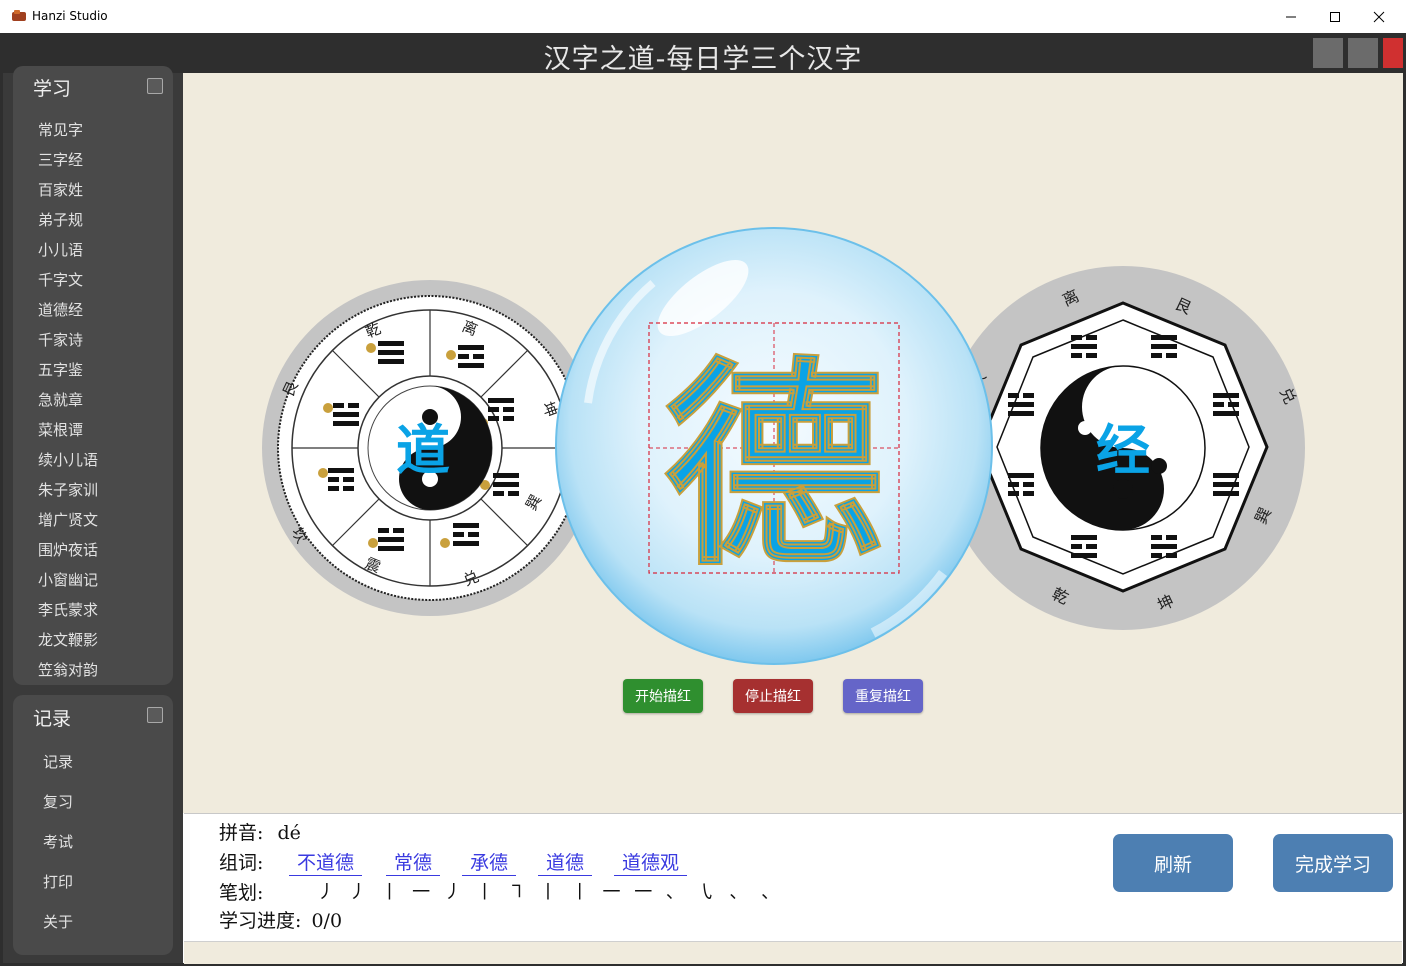 This screenshot has width=1406, height=966. What do you see at coordinates (663, 696) in the screenshot?
I see `start-tracing-button: 开始描红` at bounding box center [663, 696].